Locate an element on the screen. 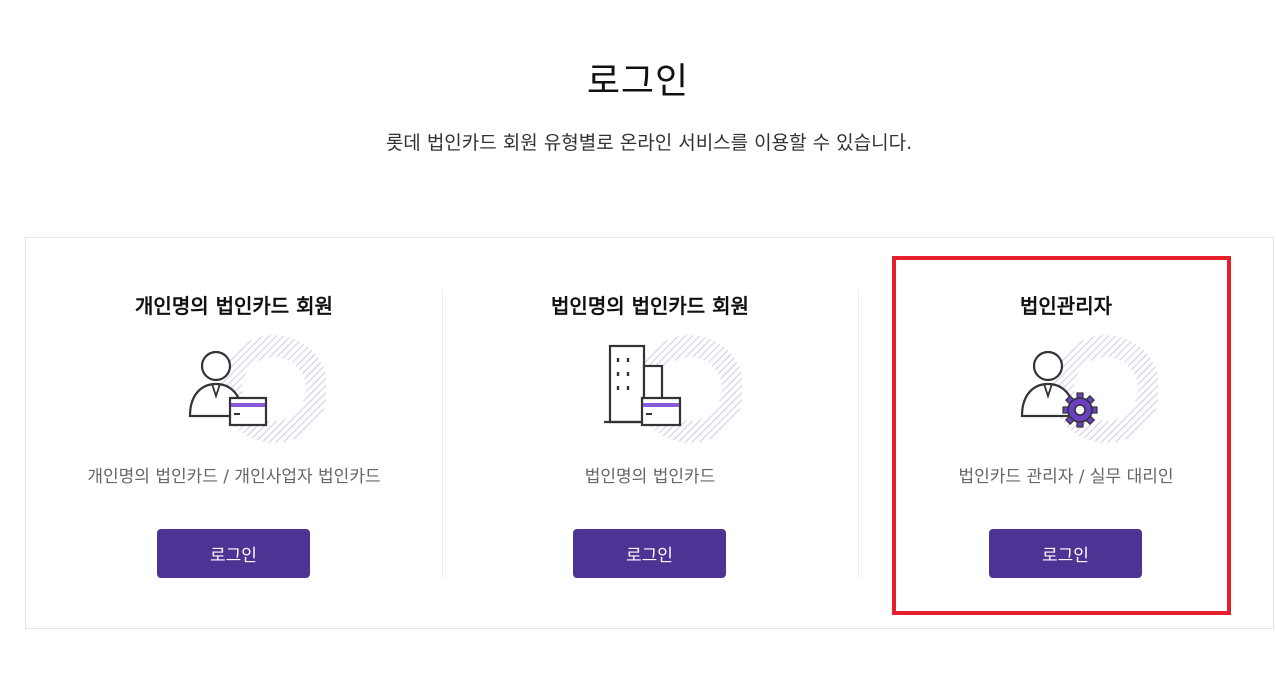 This screenshot has height=673, width=1276. section-title: 개인명의 법인카드 회원 is located at coordinates (234, 306).